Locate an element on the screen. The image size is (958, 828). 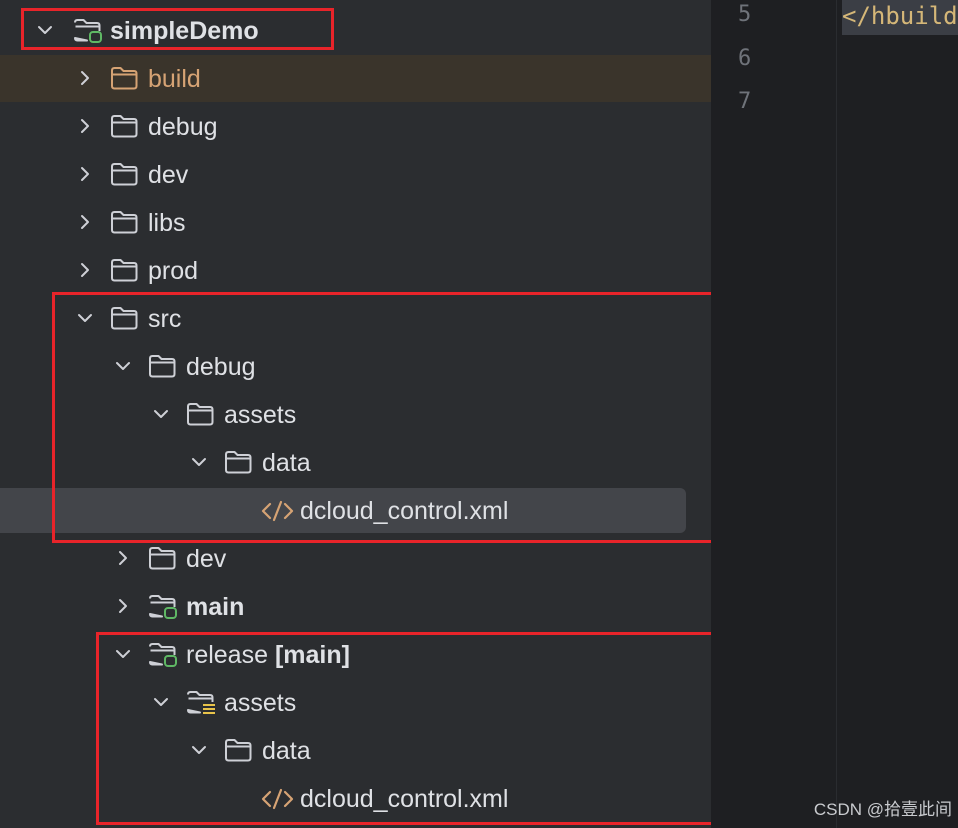
root-project-label: simpleDemo is located at coordinates (184, 31).